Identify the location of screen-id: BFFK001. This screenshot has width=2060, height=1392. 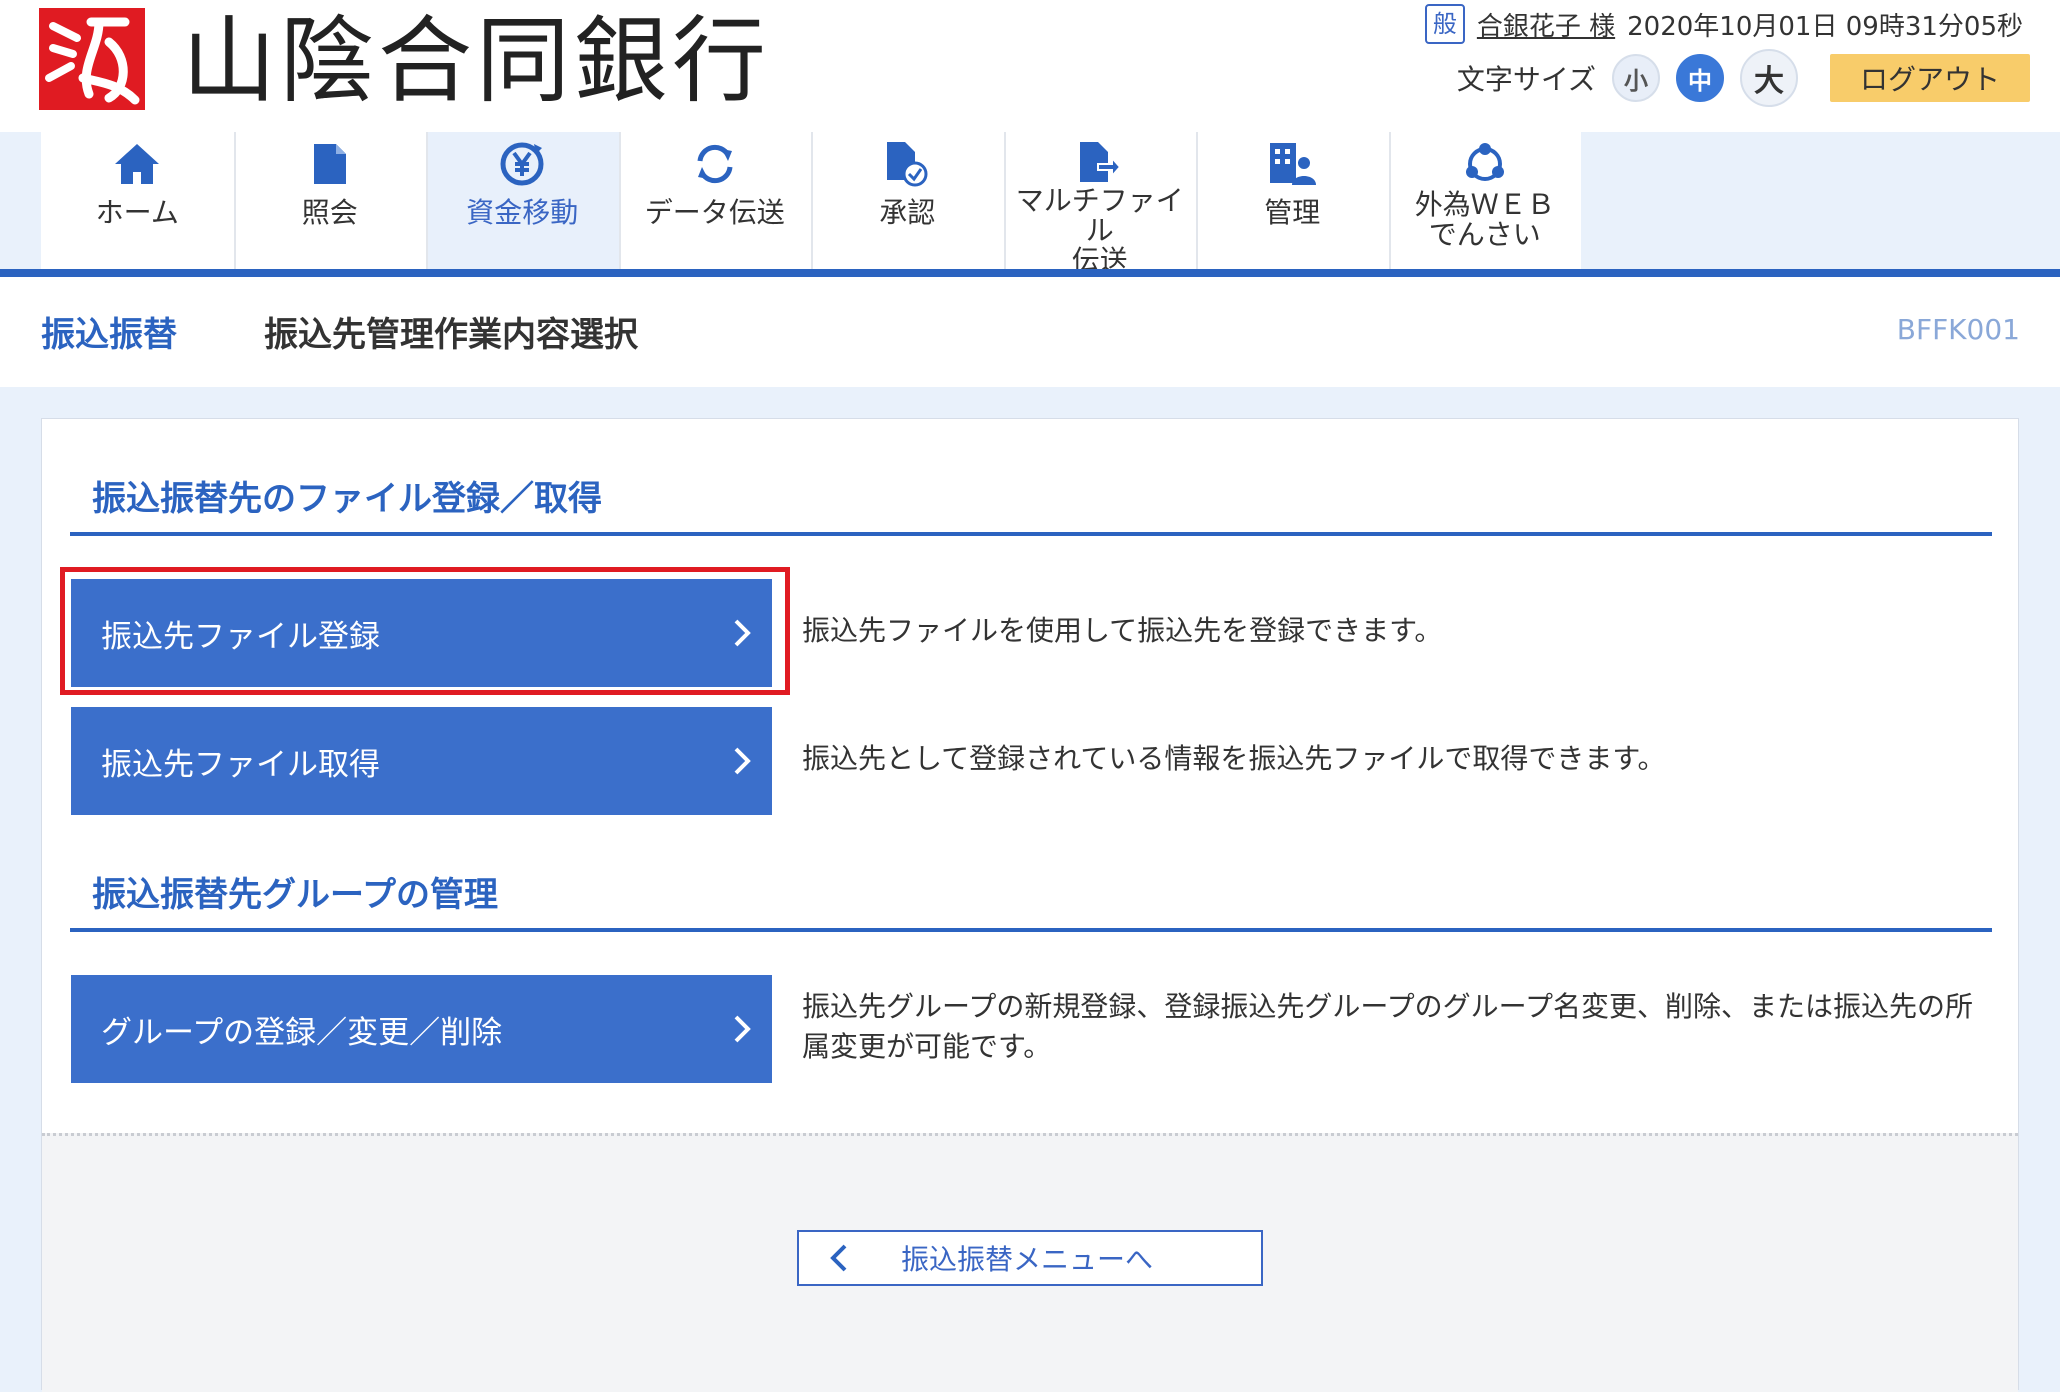
(1958, 329).